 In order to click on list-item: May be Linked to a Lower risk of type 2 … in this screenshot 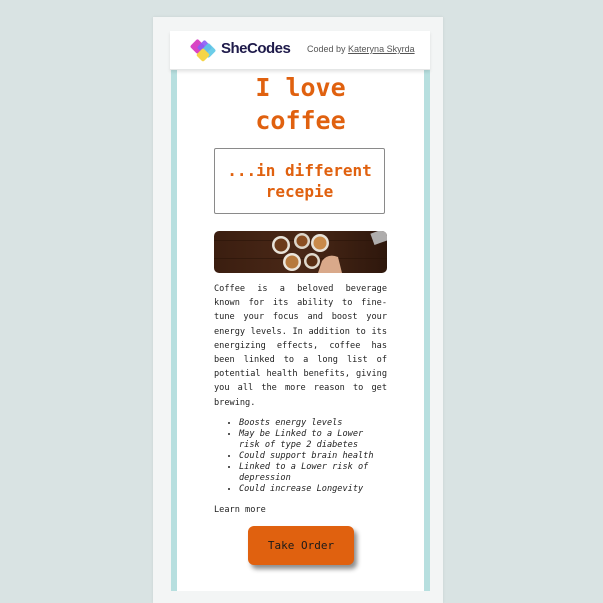, I will do `click(313, 440)`.